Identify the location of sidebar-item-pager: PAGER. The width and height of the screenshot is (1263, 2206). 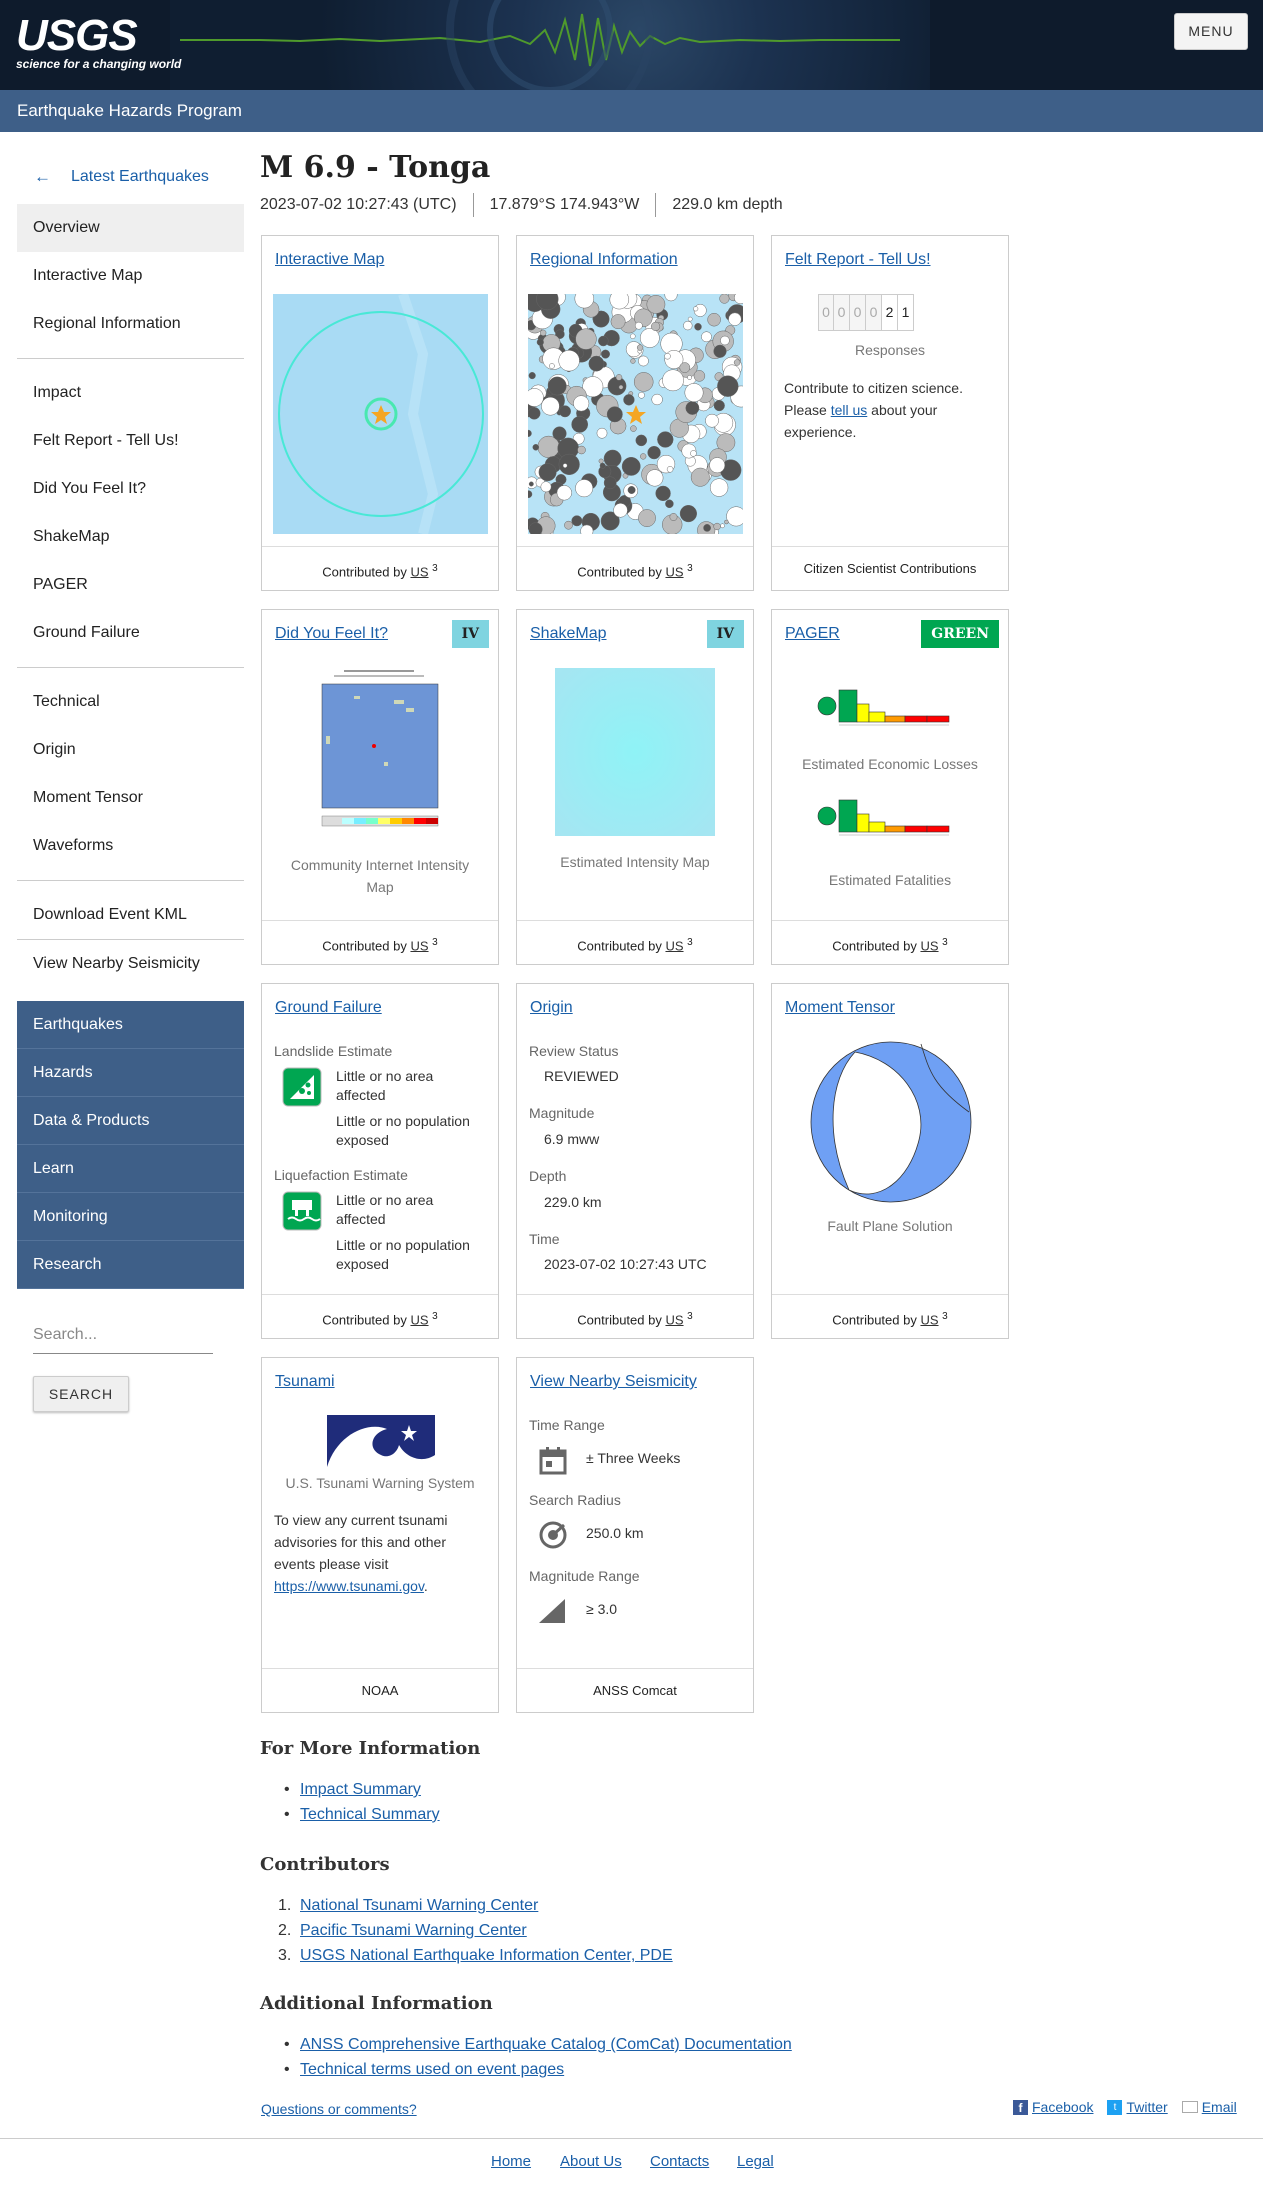
(130, 585).